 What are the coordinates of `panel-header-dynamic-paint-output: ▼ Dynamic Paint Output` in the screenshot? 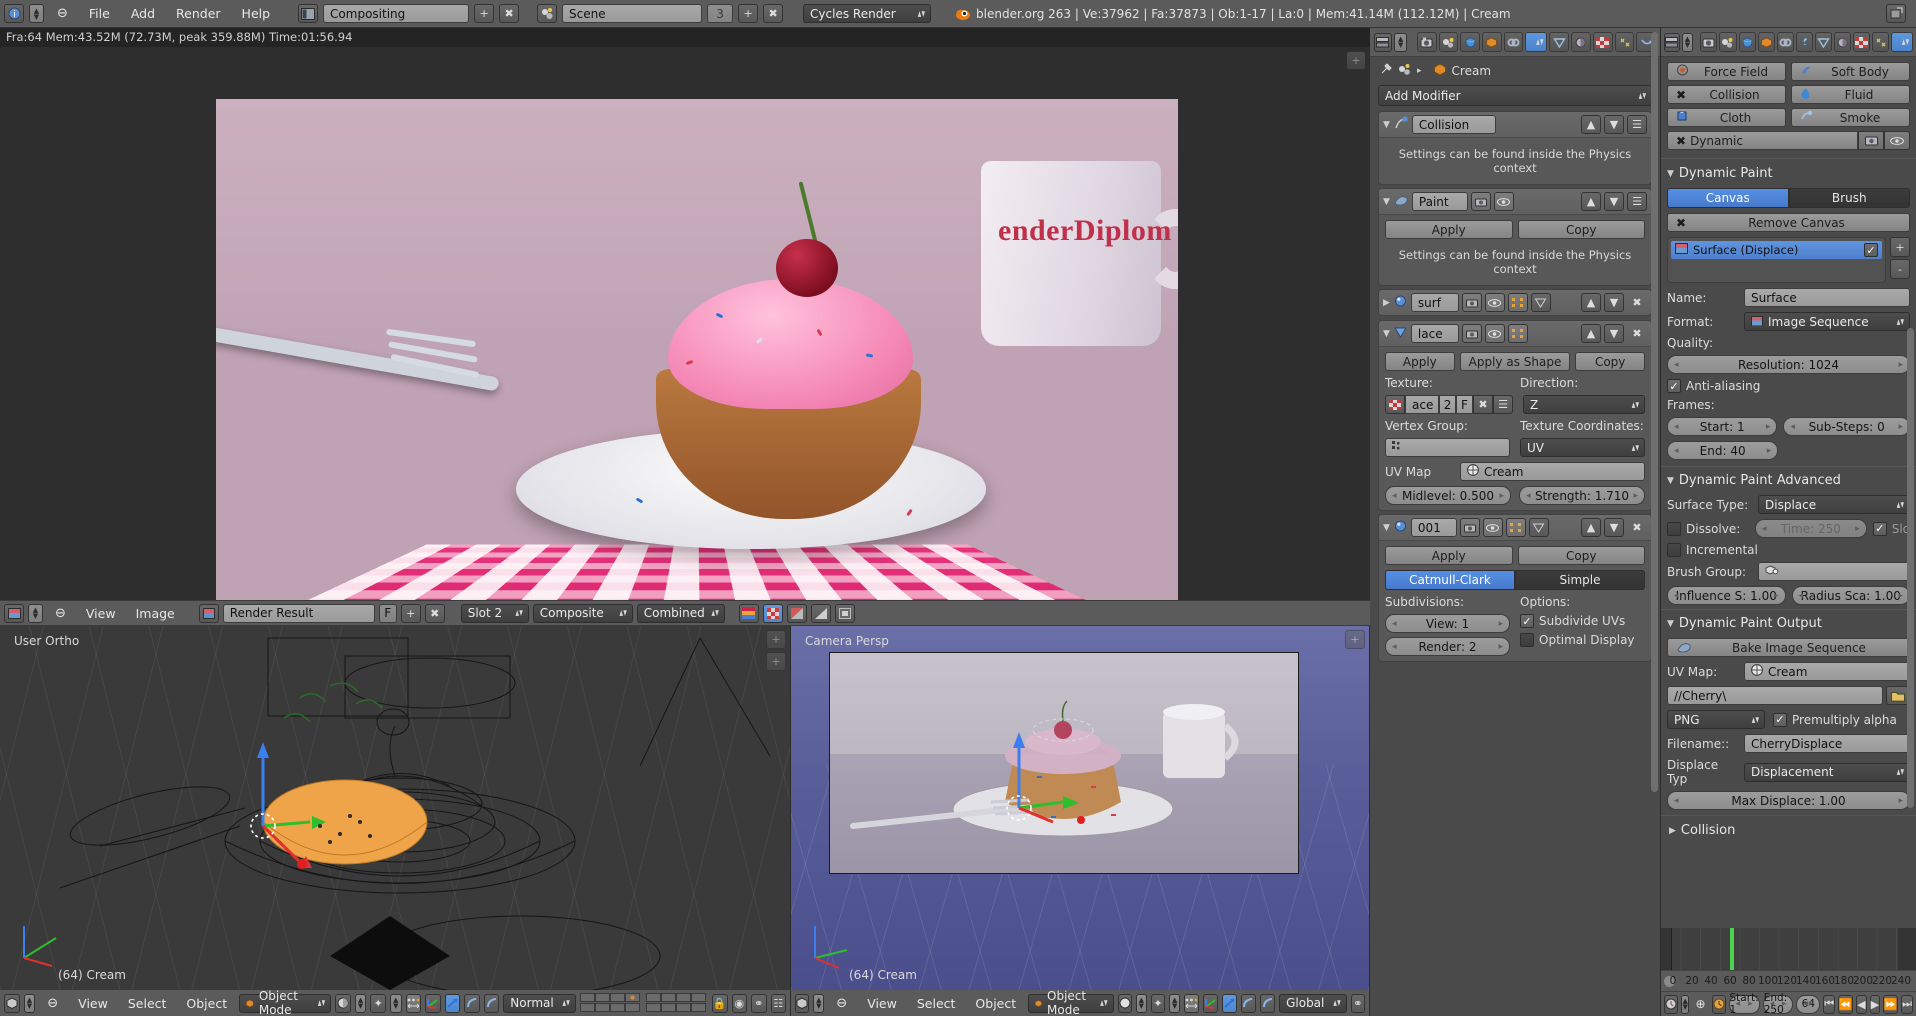 It's located at (1788, 623).